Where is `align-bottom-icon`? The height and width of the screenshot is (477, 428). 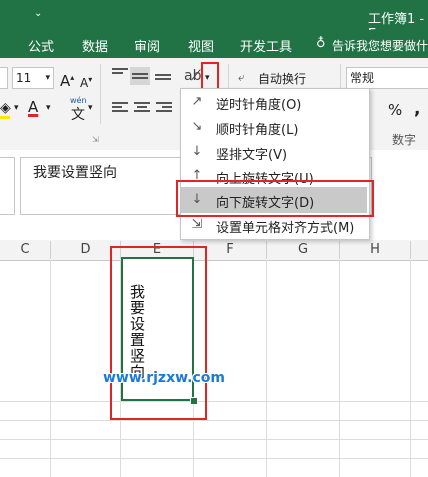
align-bottom-icon is located at coordinates (163, 77).